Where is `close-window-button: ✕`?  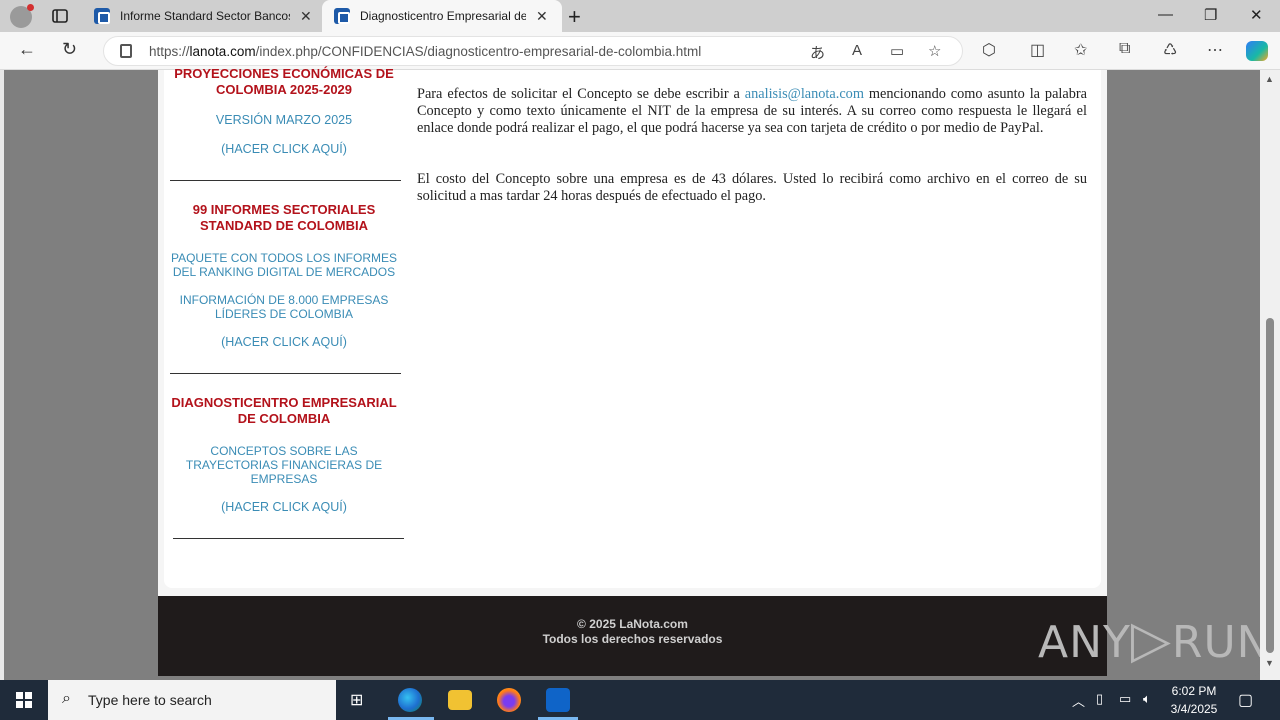 close-window-button: ✕ is located at coordinates (1256, 15).